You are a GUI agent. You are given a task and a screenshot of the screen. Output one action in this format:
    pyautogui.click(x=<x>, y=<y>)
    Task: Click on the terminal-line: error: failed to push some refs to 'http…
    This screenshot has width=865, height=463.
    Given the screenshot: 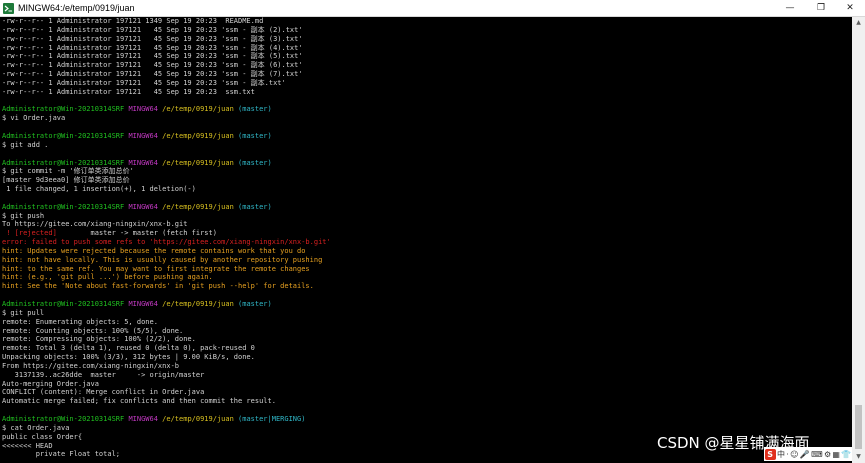 What is the action you would take?
    pyautogui.click(x=427, y=242)
    